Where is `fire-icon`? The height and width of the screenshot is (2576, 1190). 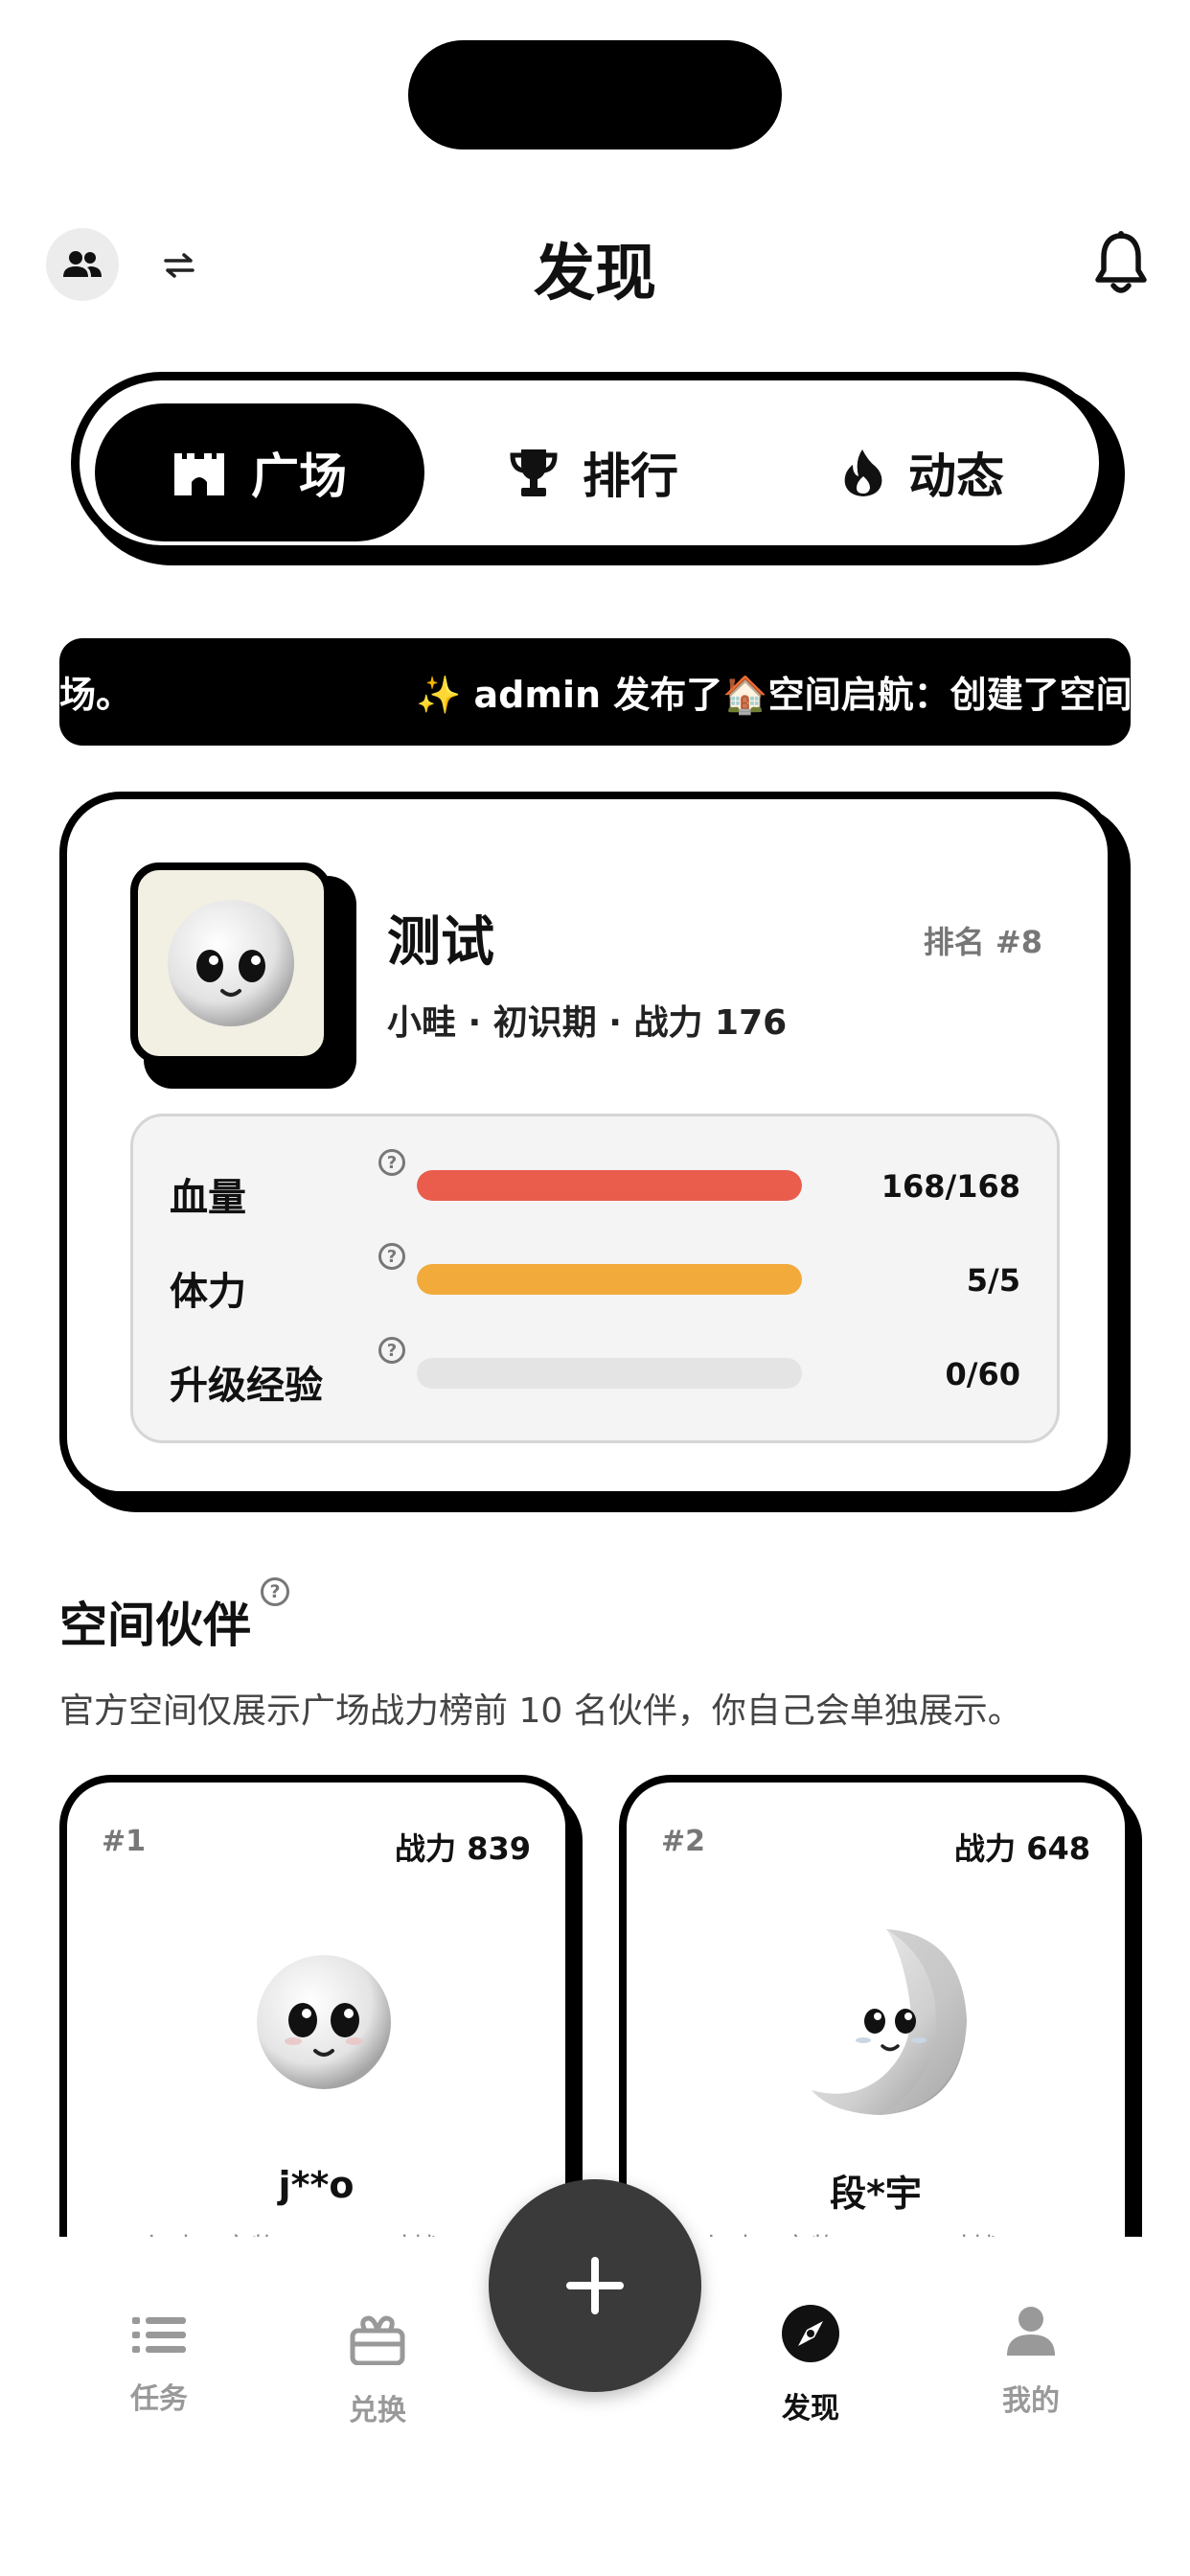
fire-icon is located at coordinates (863, 472).